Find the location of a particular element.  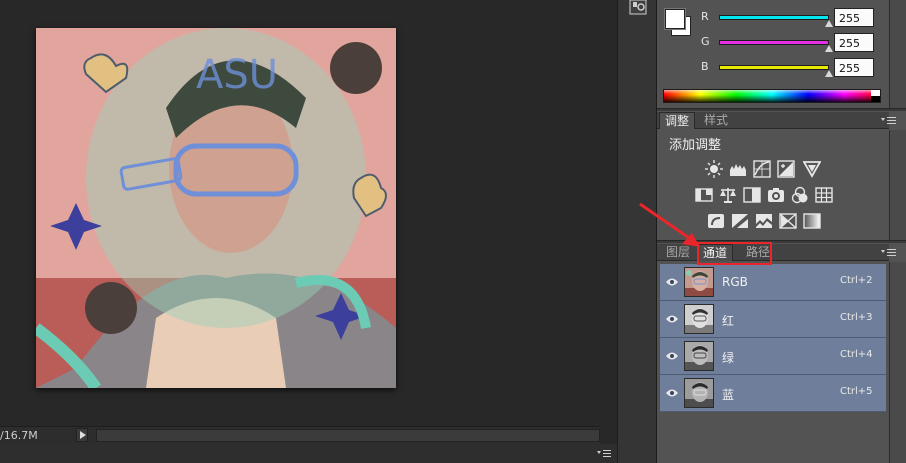

red-slider-row: R 255 is located at coordinates (796, 18).